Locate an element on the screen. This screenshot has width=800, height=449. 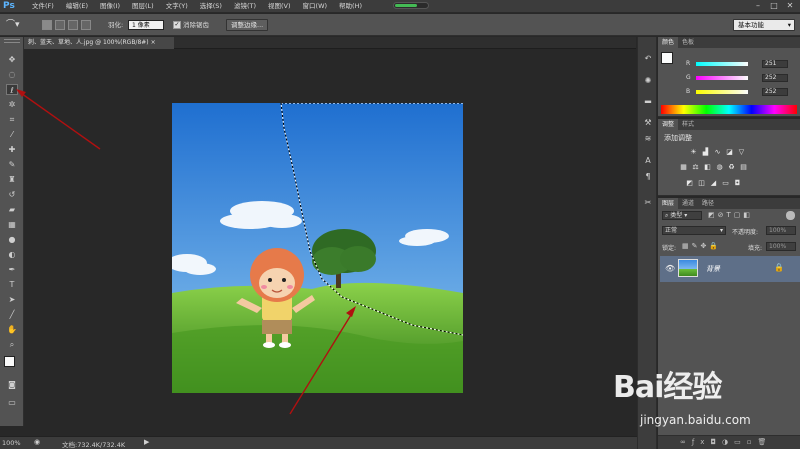
levels-icon: ▟ is located at coordinates (705, 152).